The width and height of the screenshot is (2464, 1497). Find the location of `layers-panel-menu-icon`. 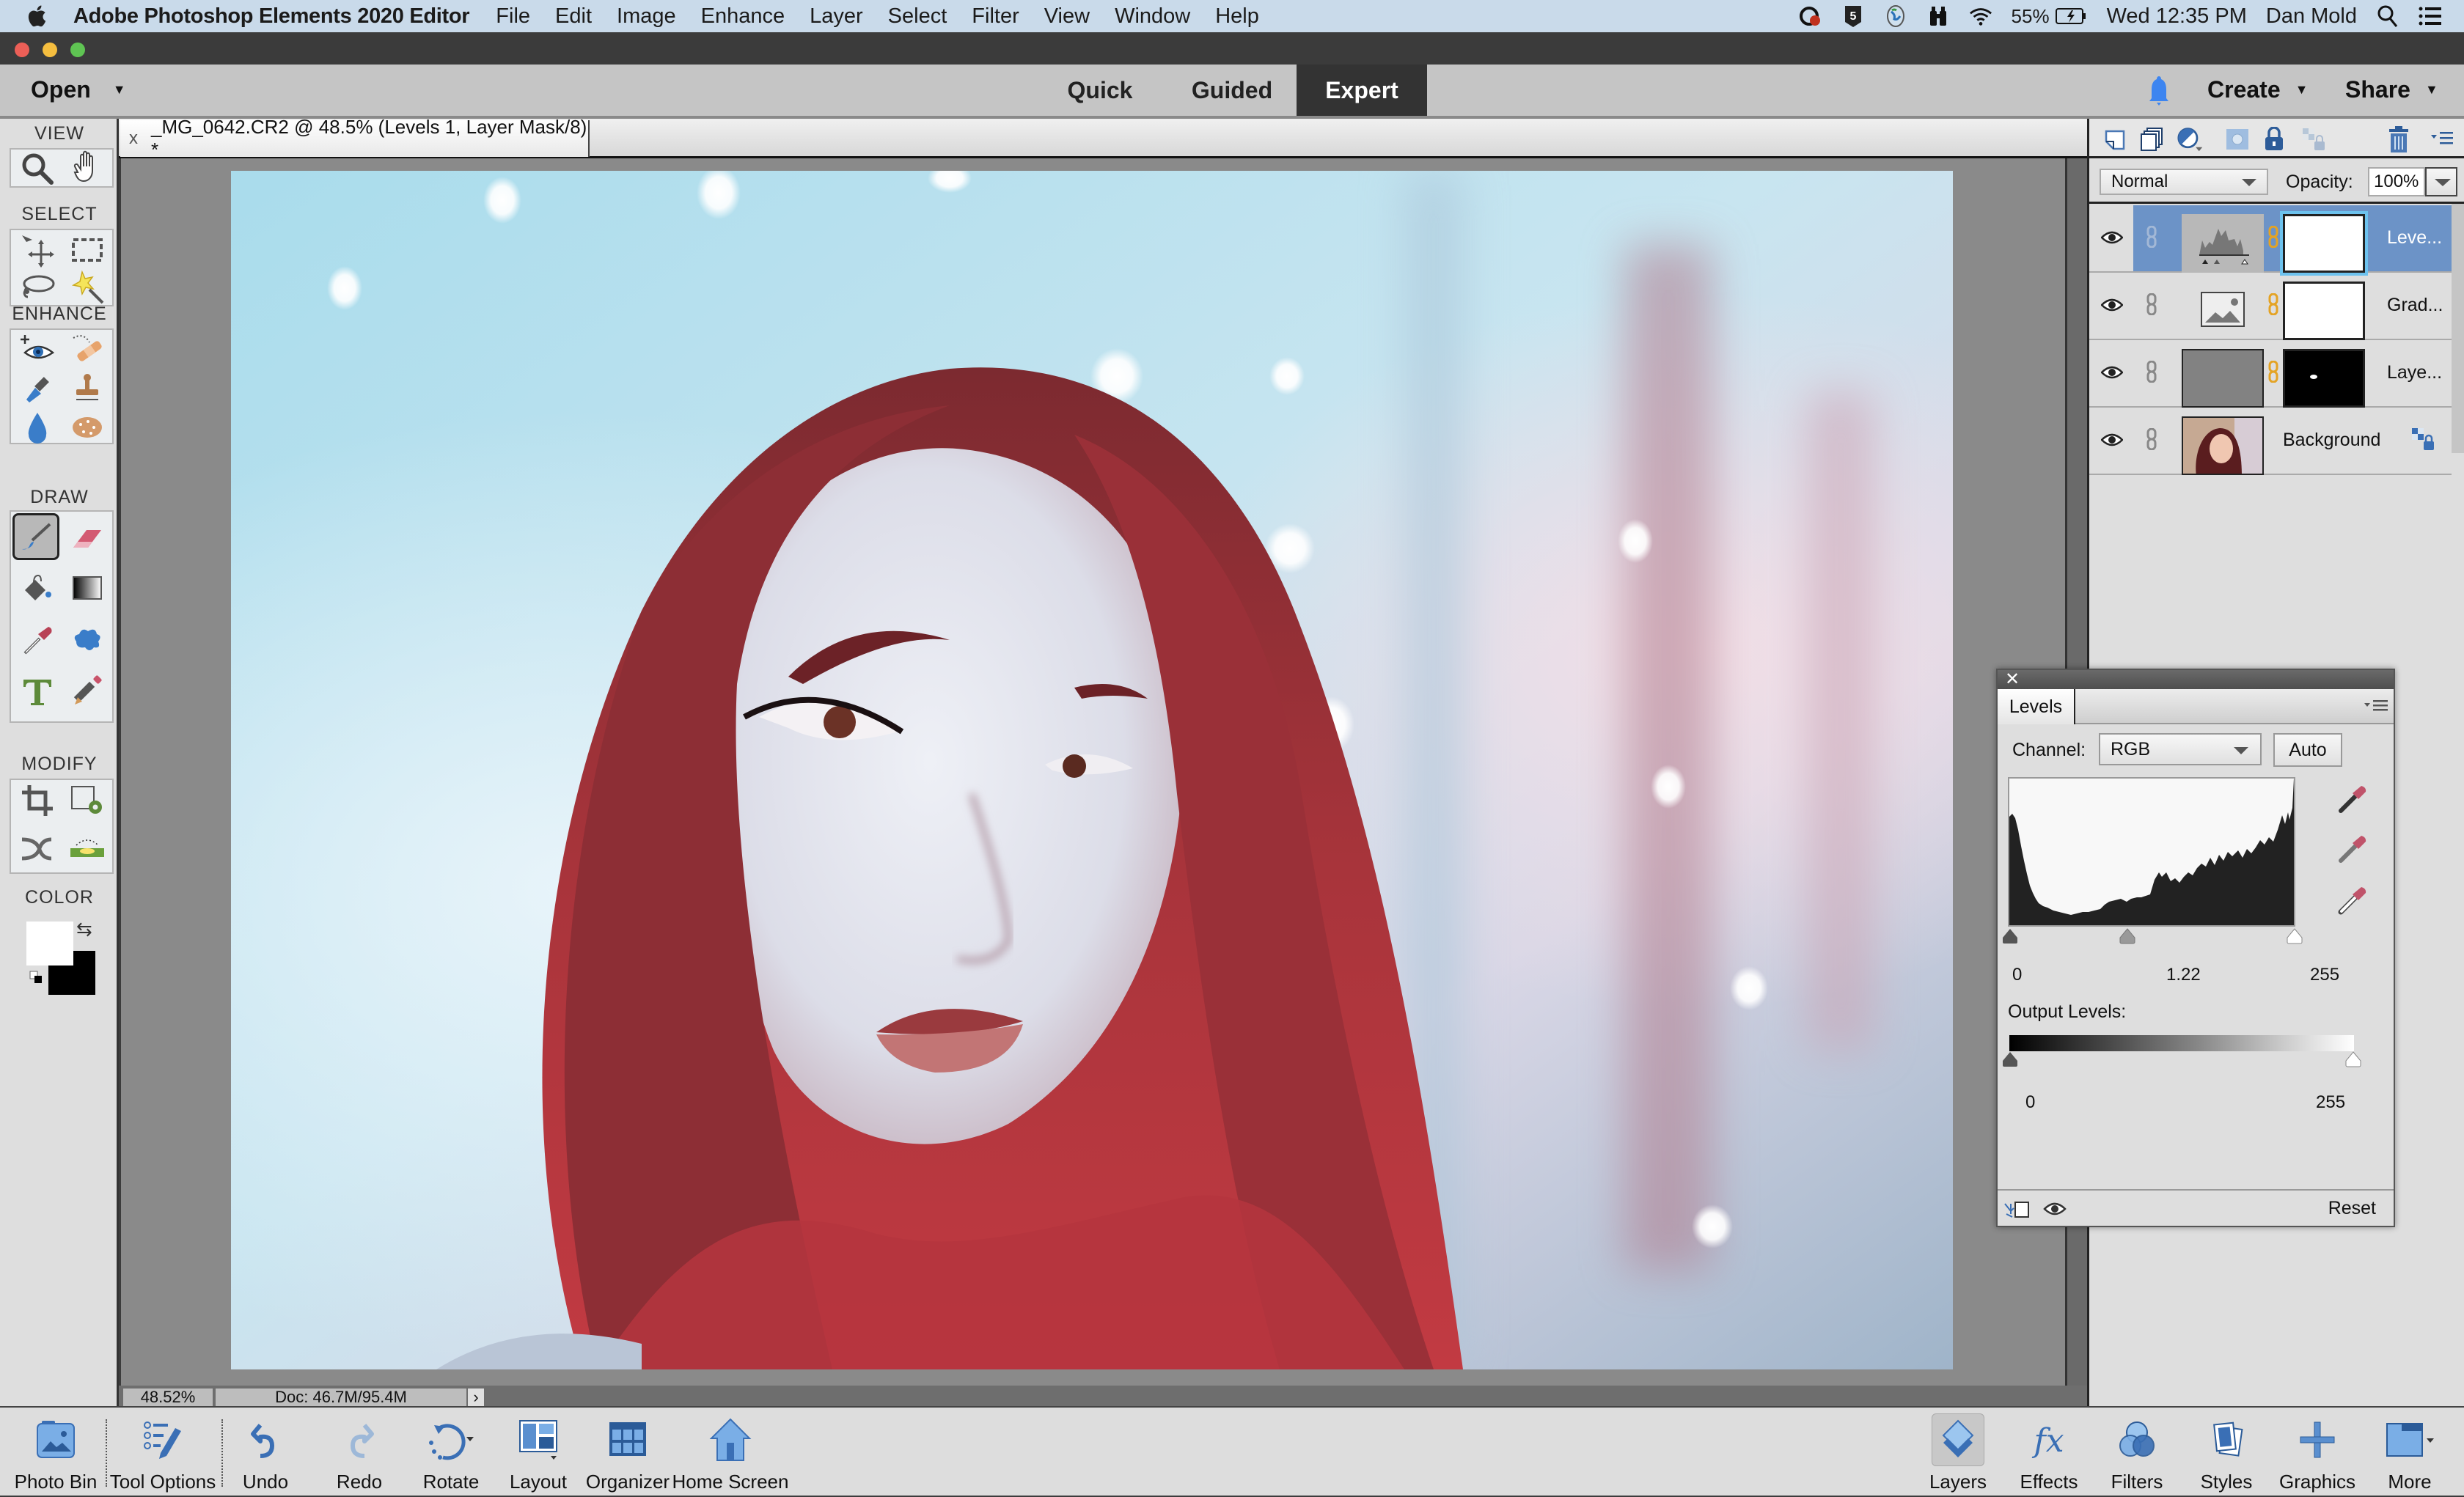

layers-panel-menu-icon is located at coordinates (2443, 139).